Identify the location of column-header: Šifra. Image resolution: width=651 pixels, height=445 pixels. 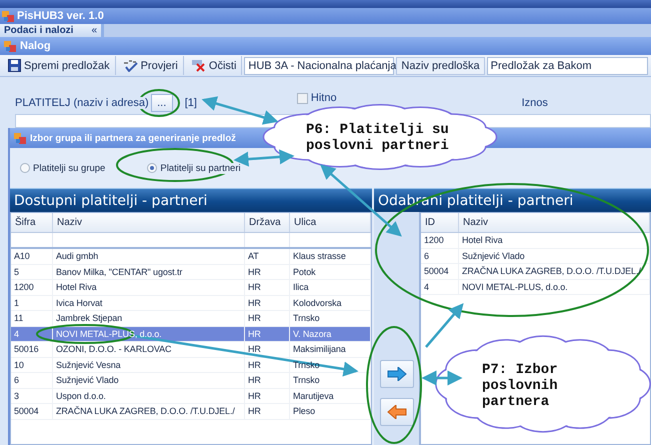
(32, 222).